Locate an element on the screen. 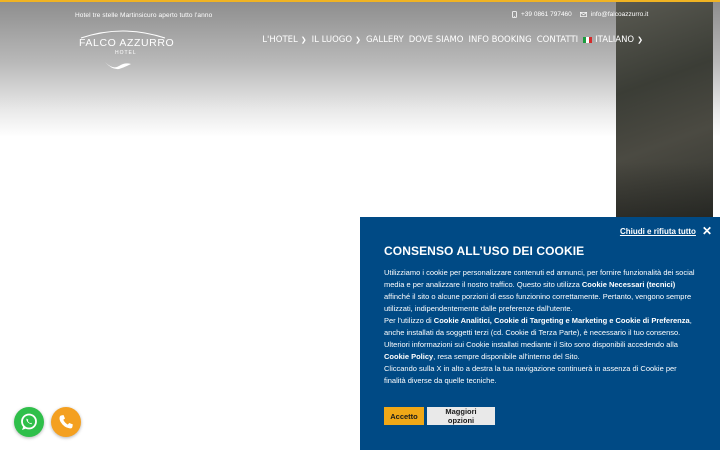 This screenshot has width=720, height=450. nav-item-label: DOVE SIAMO is located at coordinates (436, 40).